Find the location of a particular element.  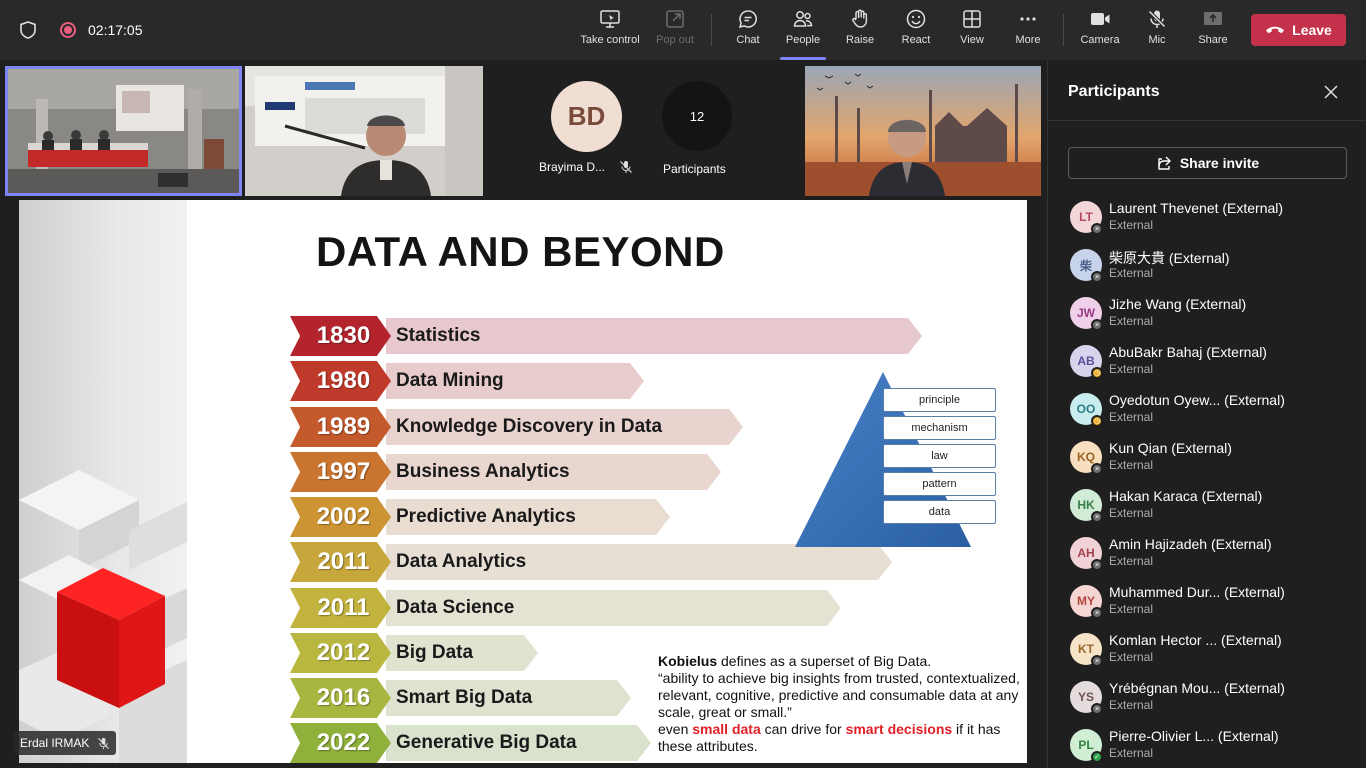

slide-title: DATA AND BEYOND is located at coordinates (520, 251).